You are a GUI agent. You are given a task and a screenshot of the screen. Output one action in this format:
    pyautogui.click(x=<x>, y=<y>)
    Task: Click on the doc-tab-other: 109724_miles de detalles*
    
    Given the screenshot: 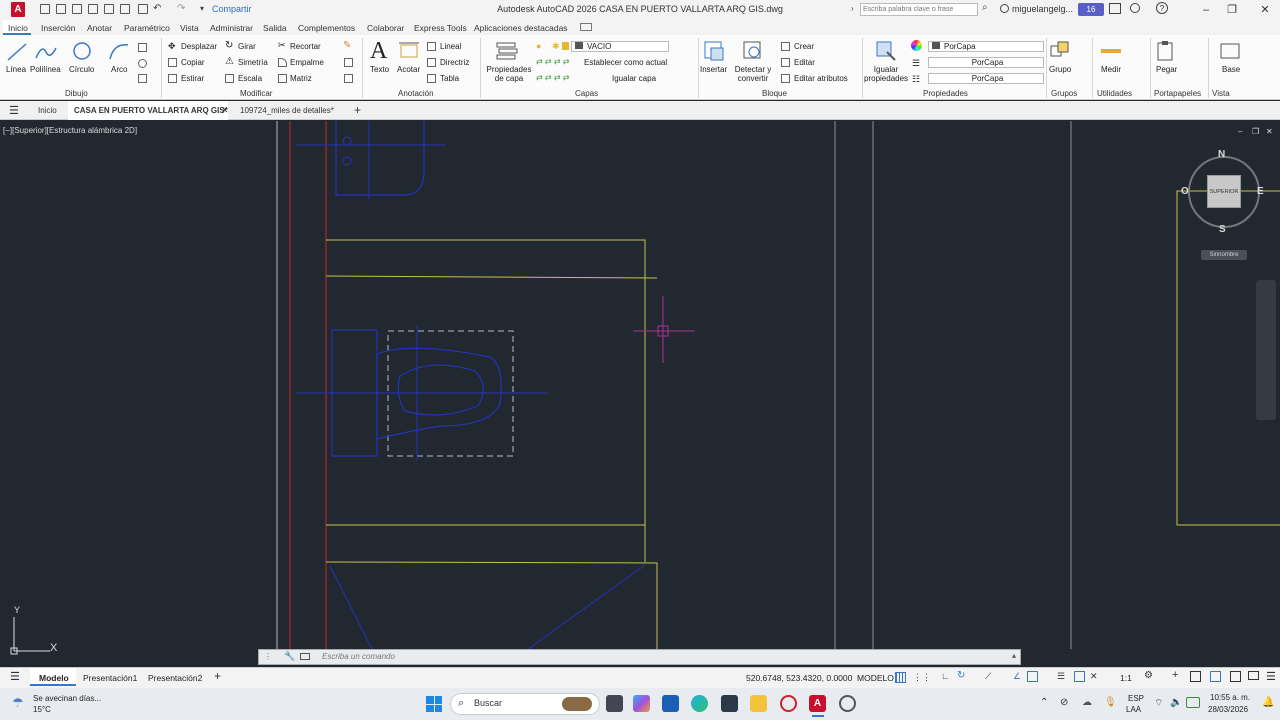 What is the action you would take?
    pyautogui.click(x=287, y=110)
    